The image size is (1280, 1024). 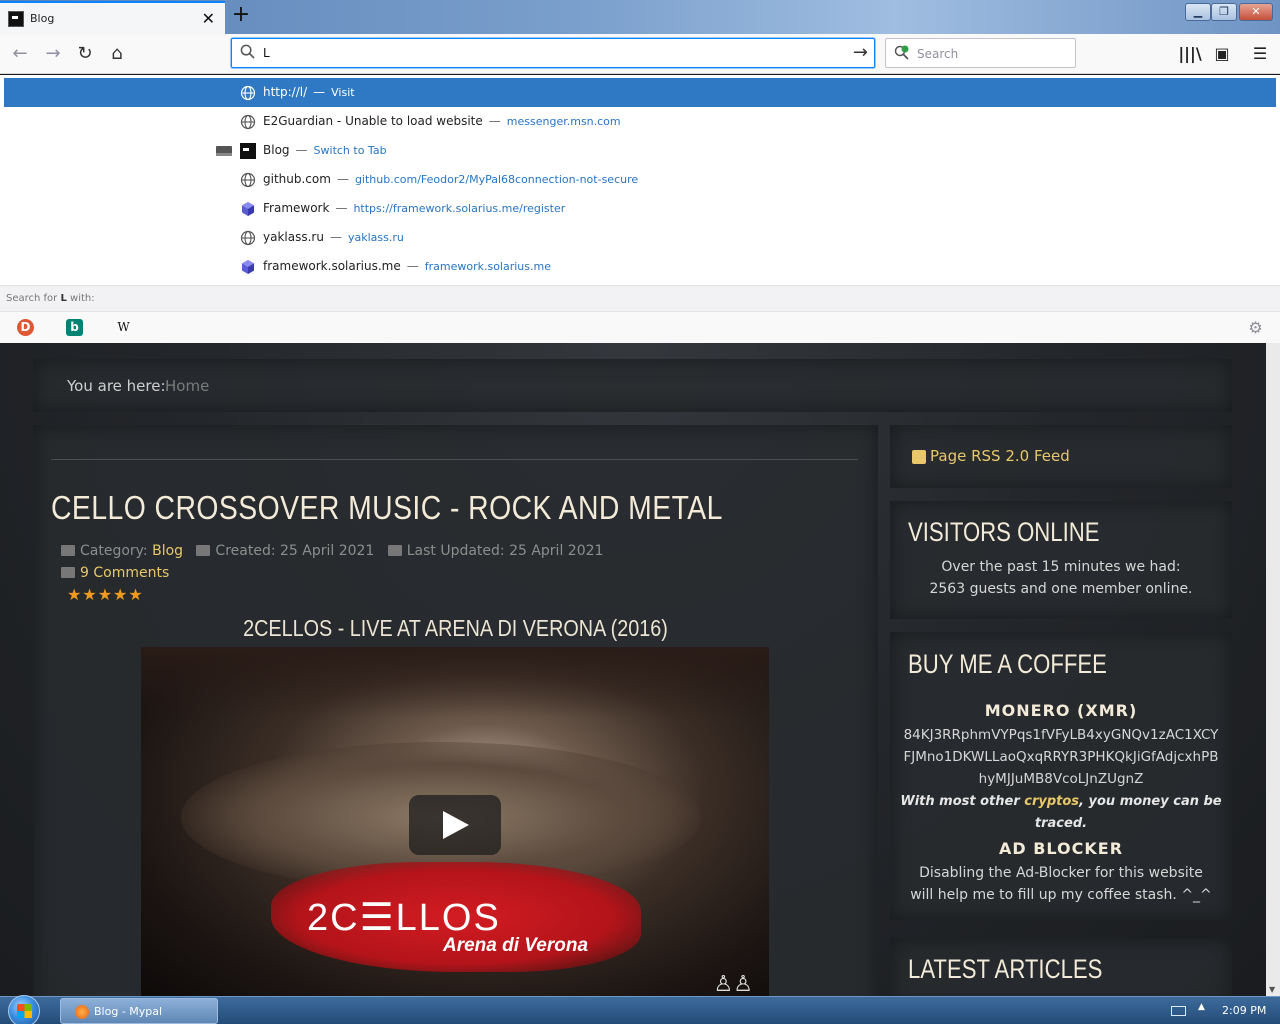 What do you see at coordinates (640, 327) in the screenshot?
I see `one-off-search-engines: D b W ⚙` at bounding box center [640, 327].